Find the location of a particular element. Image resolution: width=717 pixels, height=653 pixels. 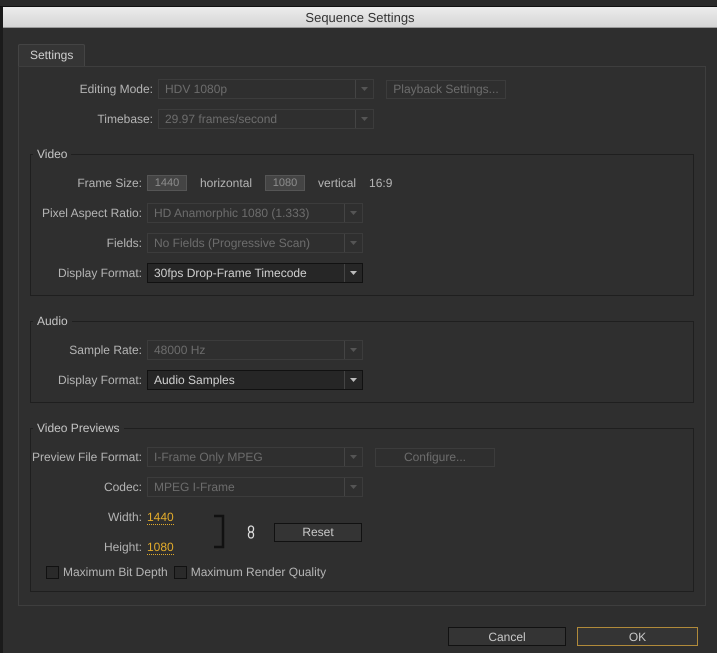

field-label: Codec: is located at coordinates (122, 487).